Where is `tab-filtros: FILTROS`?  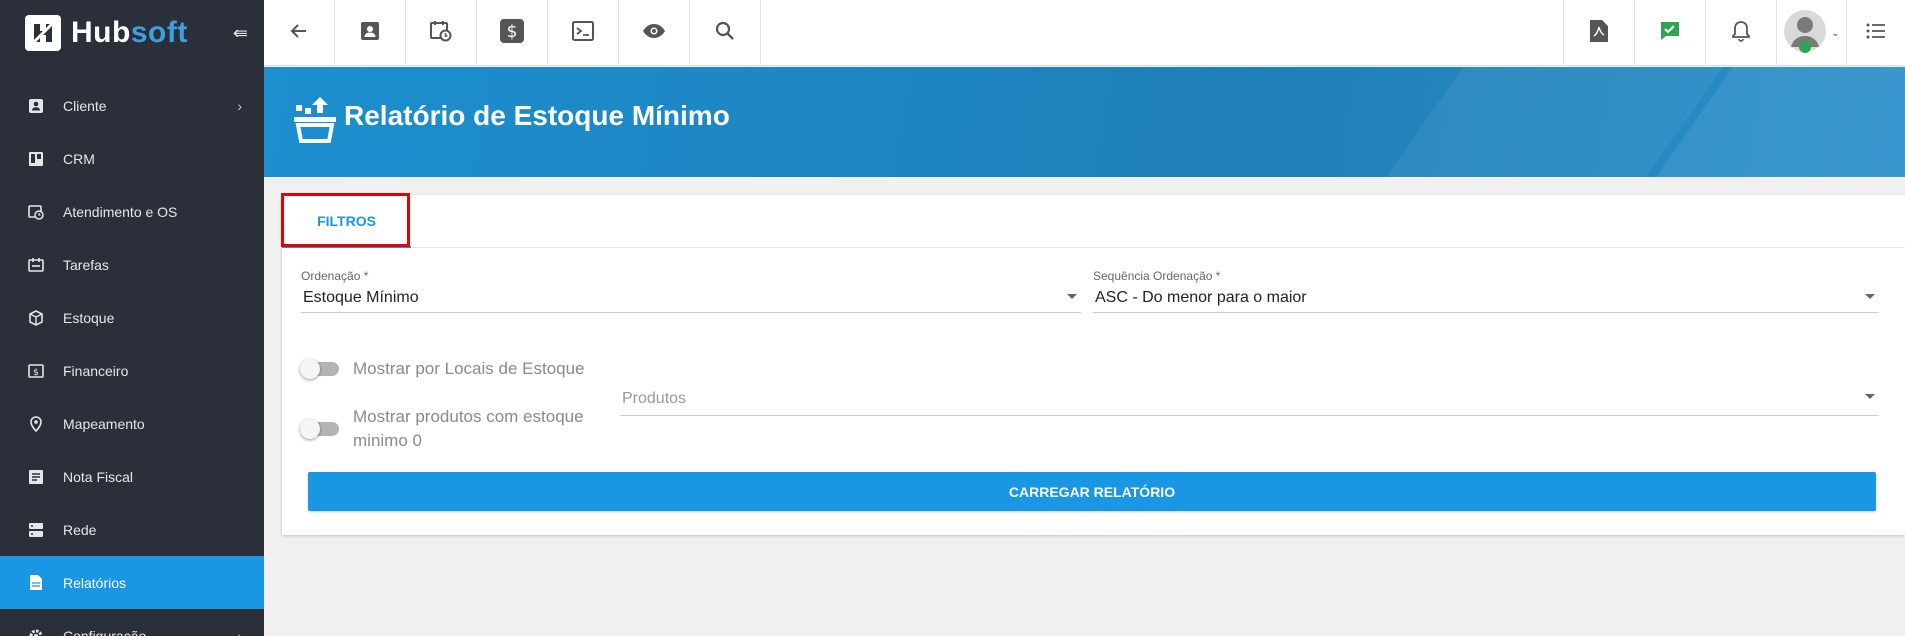
tab-filtros: FILTROS is located at coordinates (346, 221).